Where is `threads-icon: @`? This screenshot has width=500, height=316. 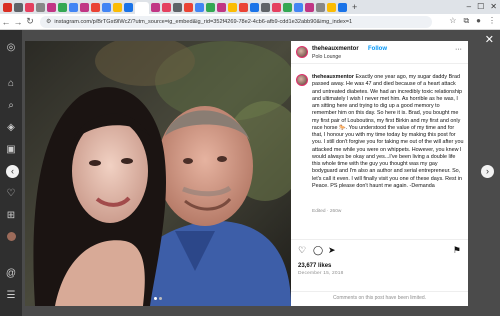 threads-icon: @ is located at coordinates (11, 274).